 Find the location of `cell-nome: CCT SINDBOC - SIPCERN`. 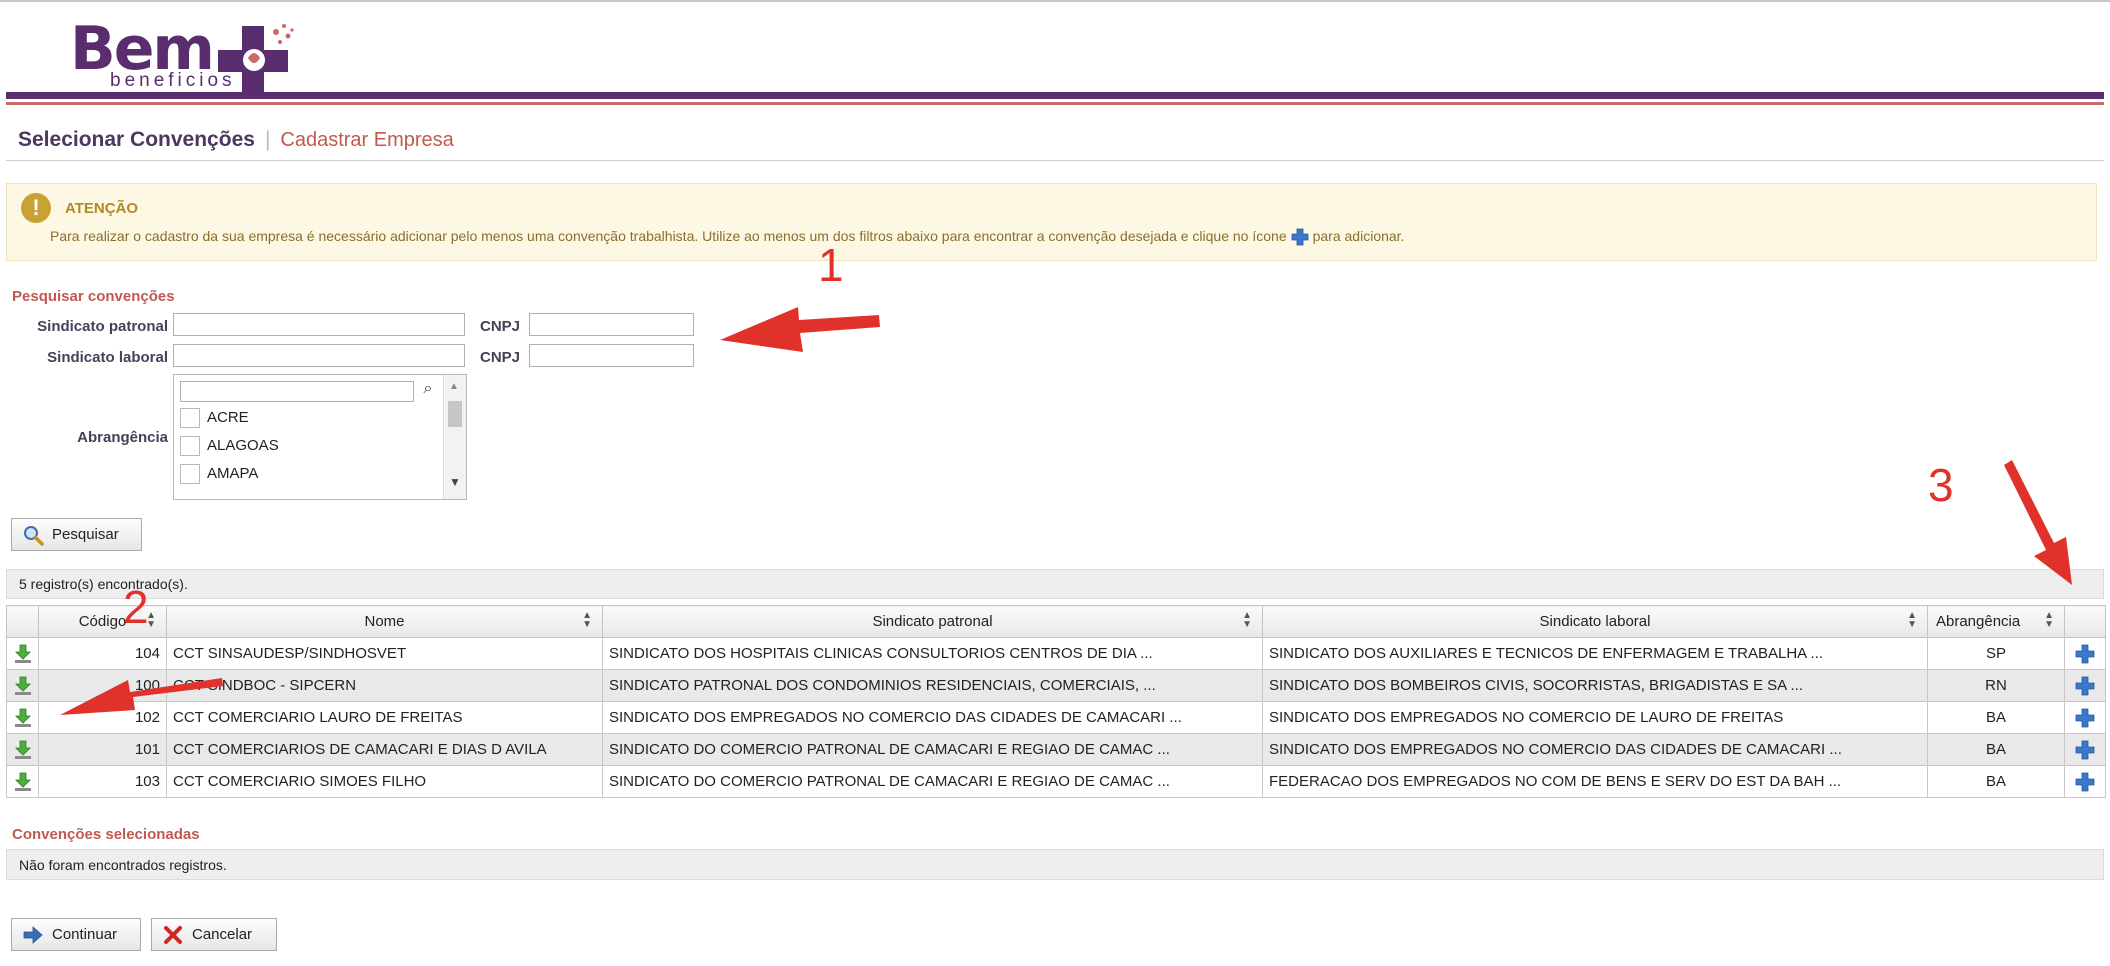

cell-nome: CCT SINDBOC - SIPCERN is located at coordinates (384, 685).